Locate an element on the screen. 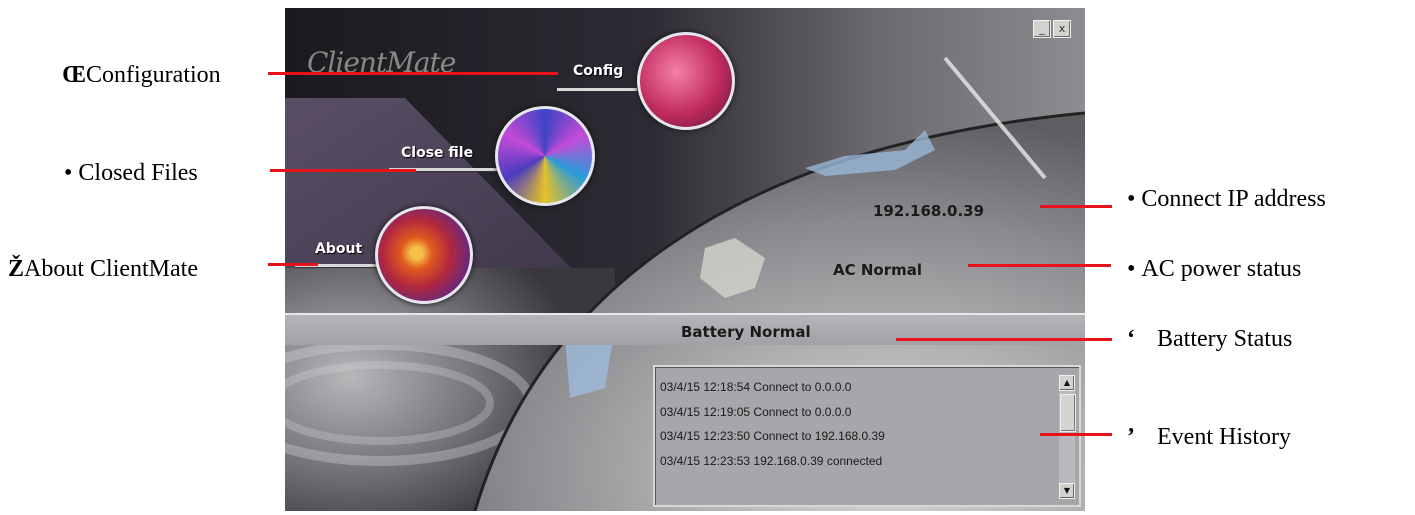 The image size is (1415, 515). ac-status-text: AC Normal is located at coordinates (877, 270).